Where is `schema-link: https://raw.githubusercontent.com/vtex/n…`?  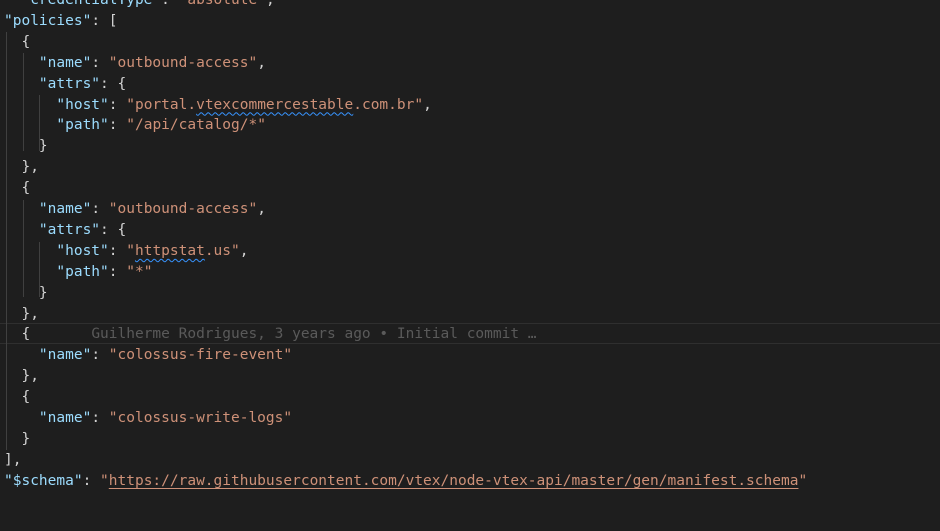 schema-link: https://raw.githubusercontent.com/vtex/n… is located at coordinates (454, 481).